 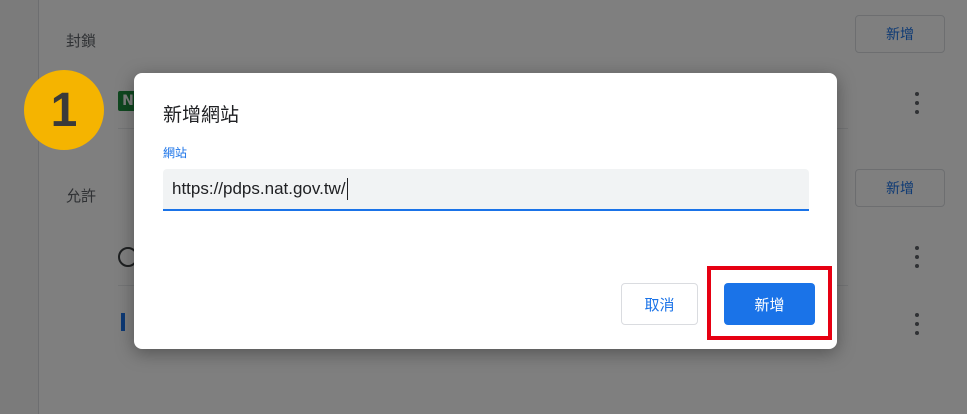 I want to click on site-url-value: https://pdps.nat.gov.tw/, so click(x=259, y=188).